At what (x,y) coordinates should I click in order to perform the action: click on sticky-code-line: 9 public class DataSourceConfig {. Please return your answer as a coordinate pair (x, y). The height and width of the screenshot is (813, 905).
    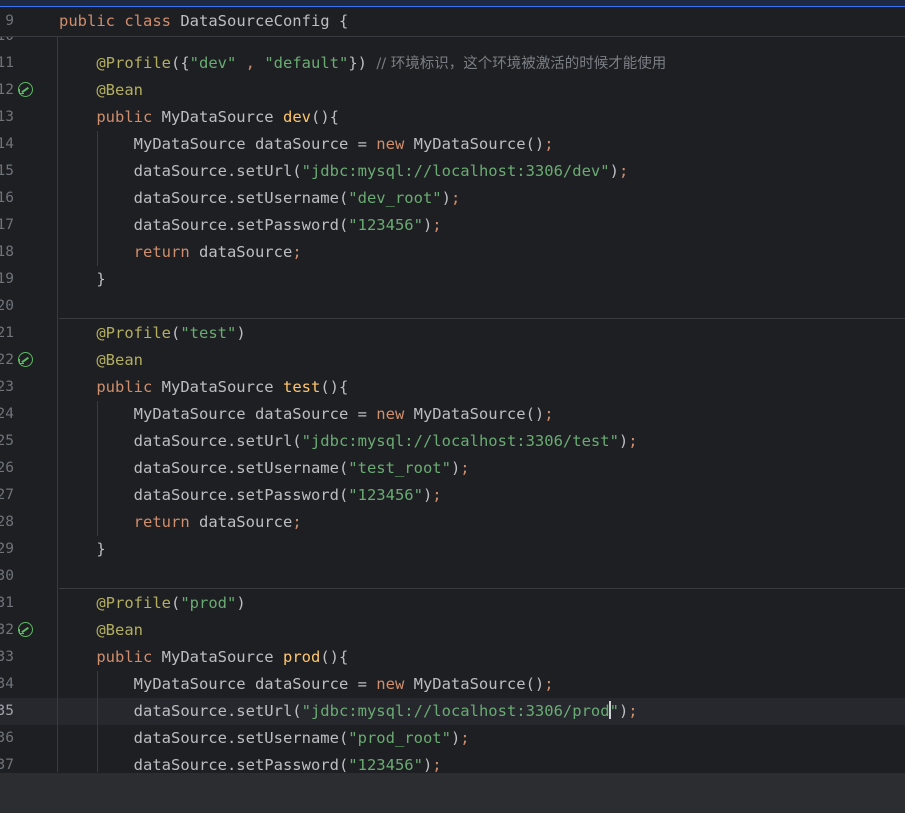
    Looking at the image, I should click on (452, 21).